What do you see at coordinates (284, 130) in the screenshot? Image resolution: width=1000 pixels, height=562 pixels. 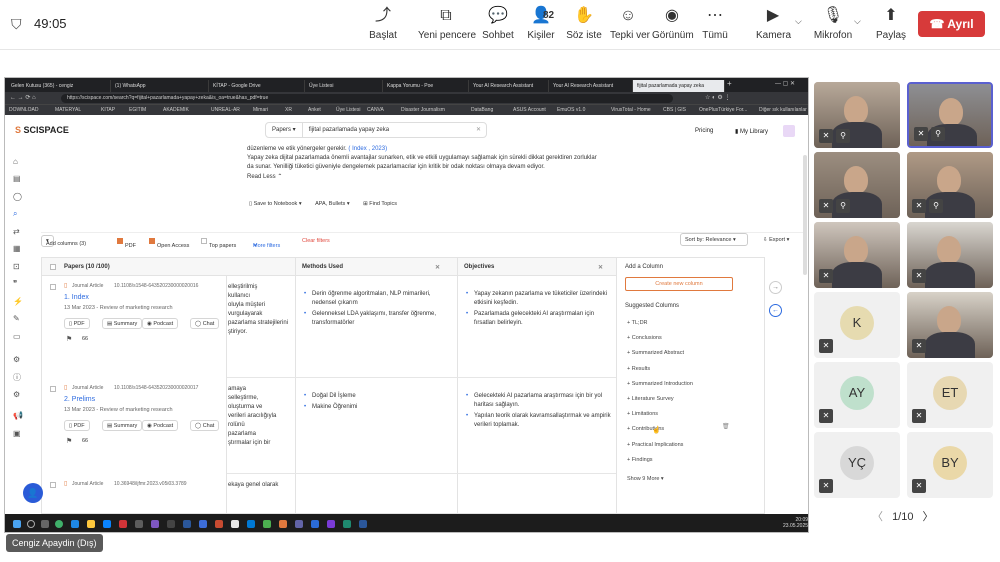 I see `search-type-select: Papers ▾` at bounding box center [284, 130].